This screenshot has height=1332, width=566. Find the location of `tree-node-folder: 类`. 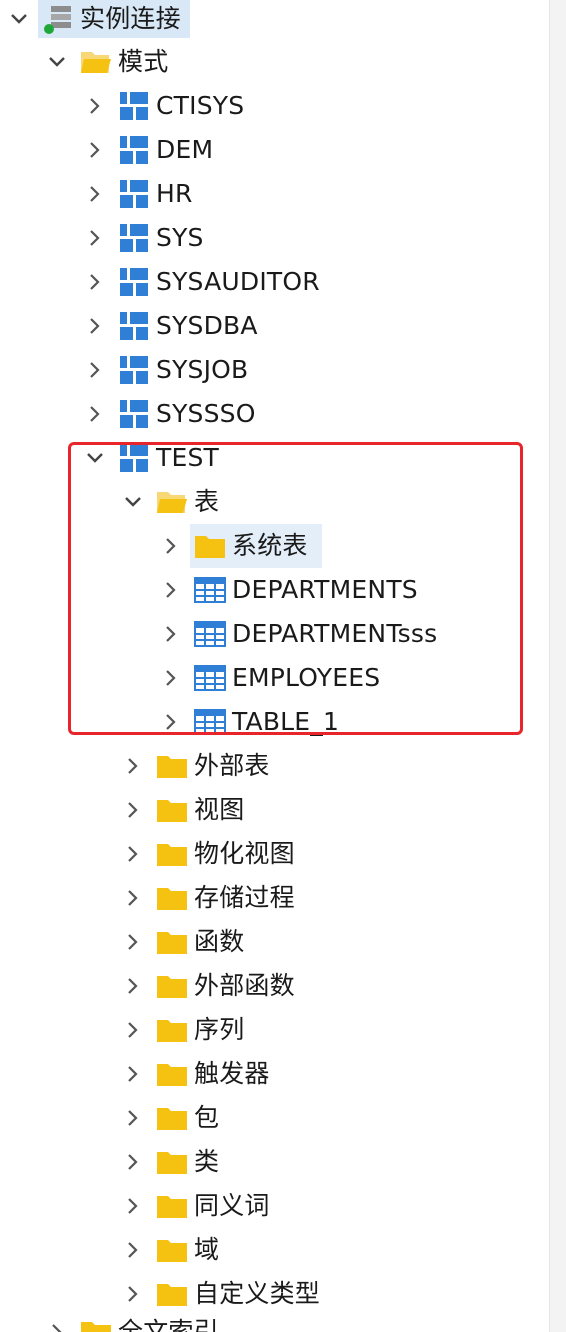

tree-node-folder: 类 is located at coordinates (170, 1162).